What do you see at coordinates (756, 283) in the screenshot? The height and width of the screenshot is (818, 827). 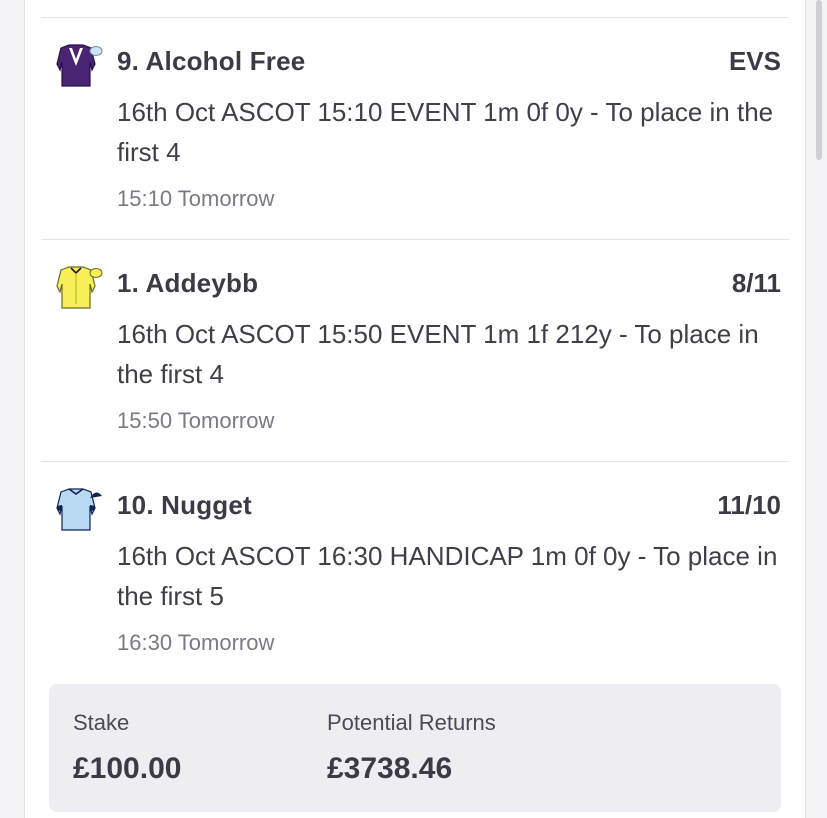 I see `odds-value: 8/11` at bounding box center [756, 283].